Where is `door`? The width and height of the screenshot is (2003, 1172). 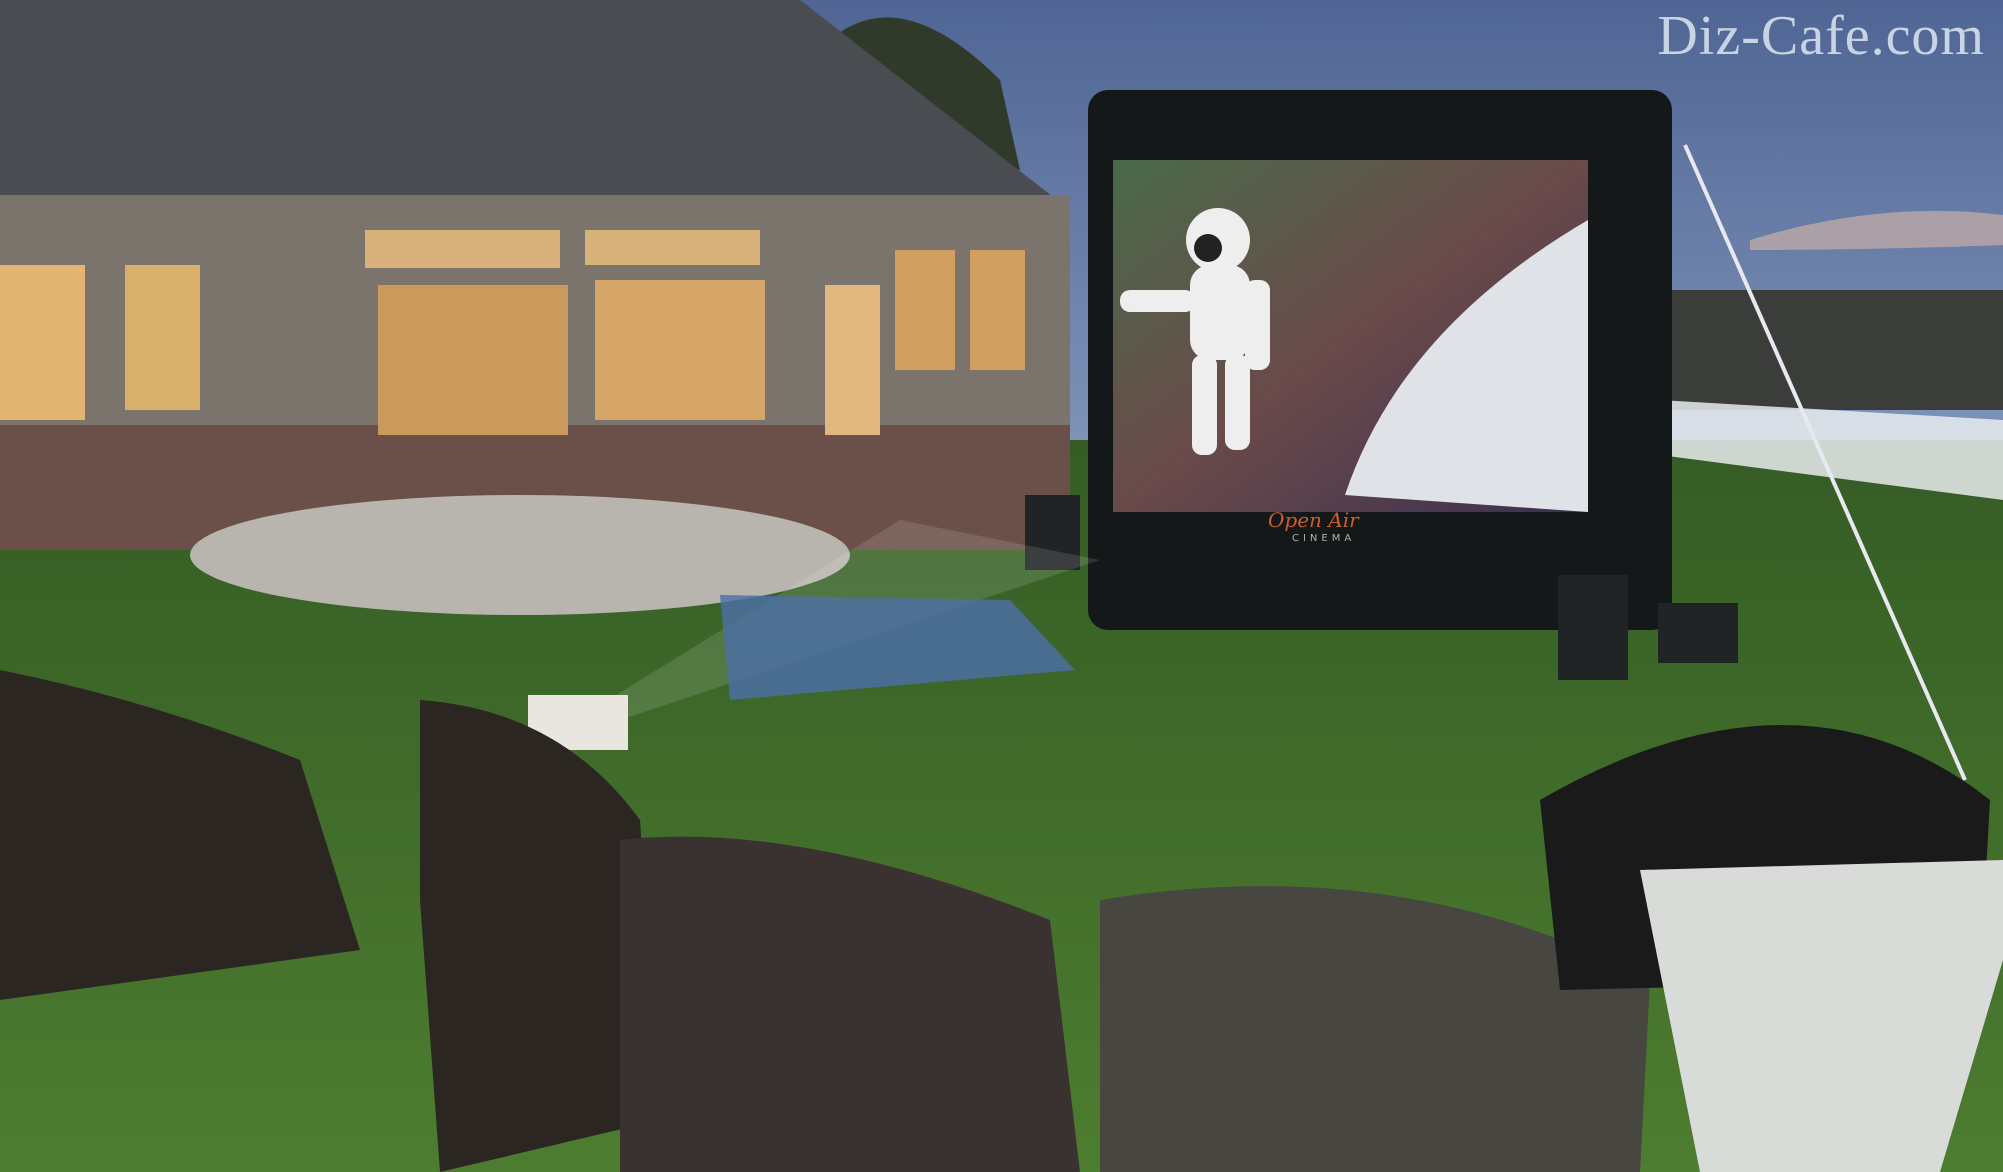 door is located at coordinates (852, 360).